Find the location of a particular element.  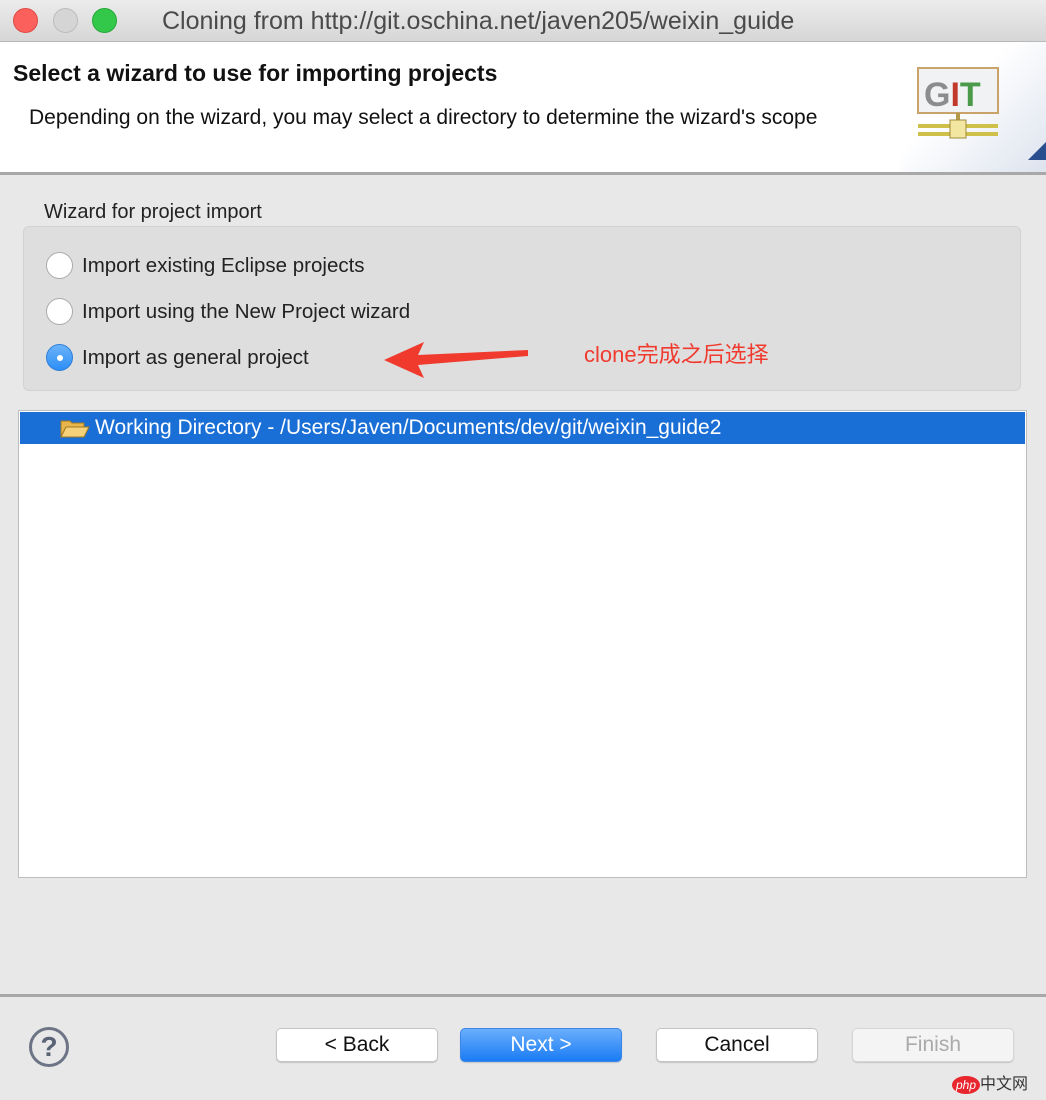

git-logo: GIT is located at coordinates (973, 107).